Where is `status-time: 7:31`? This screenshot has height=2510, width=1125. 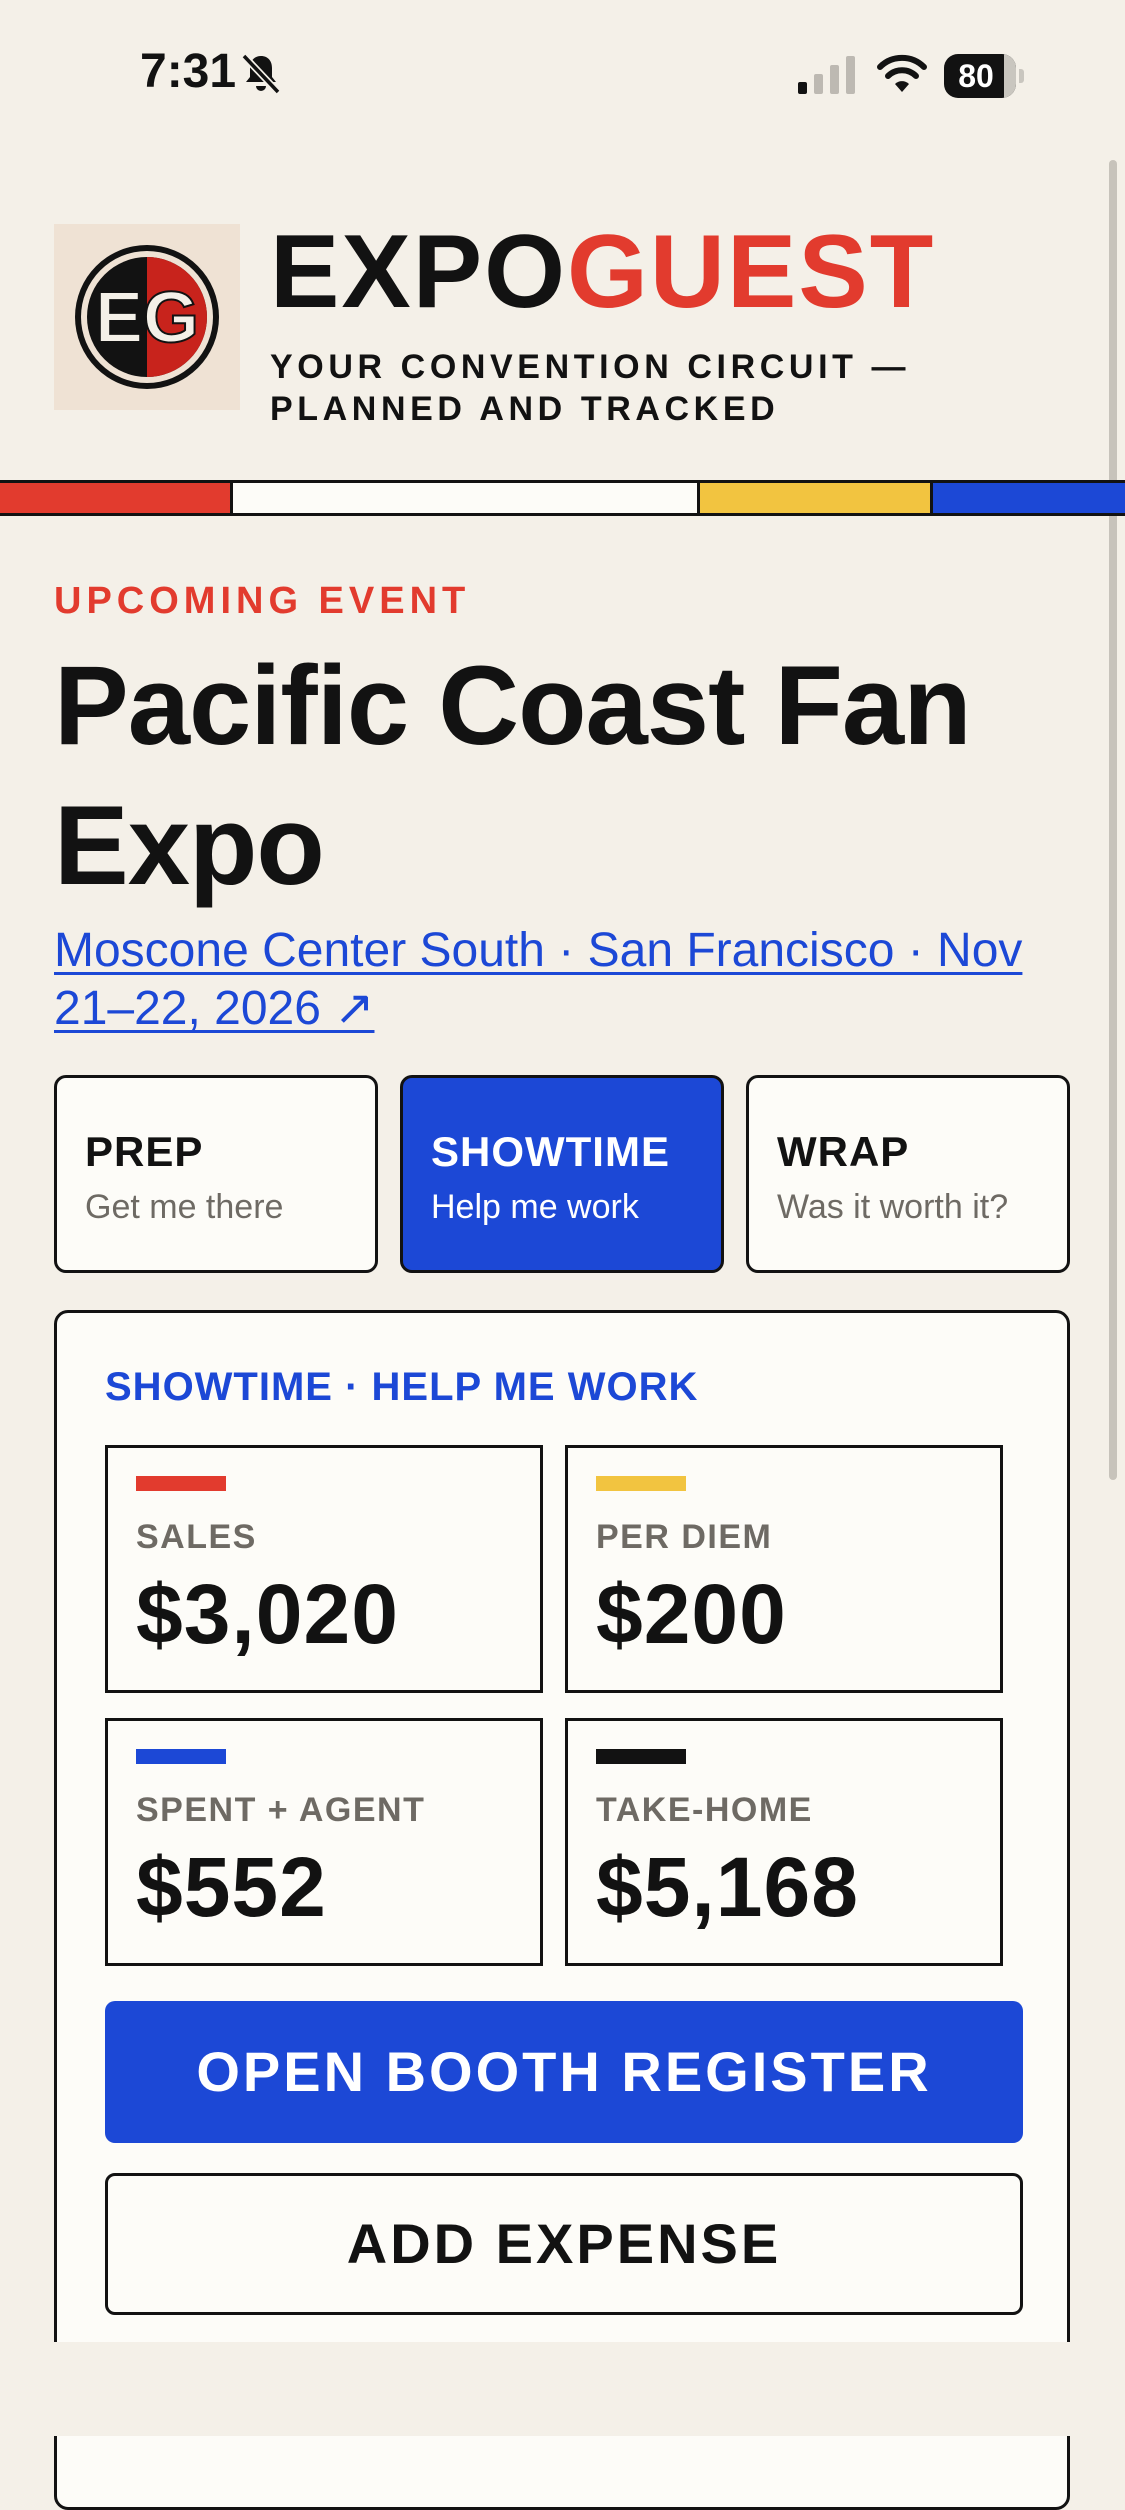
status-time: 7:31 is located at coordinates (188, 71).